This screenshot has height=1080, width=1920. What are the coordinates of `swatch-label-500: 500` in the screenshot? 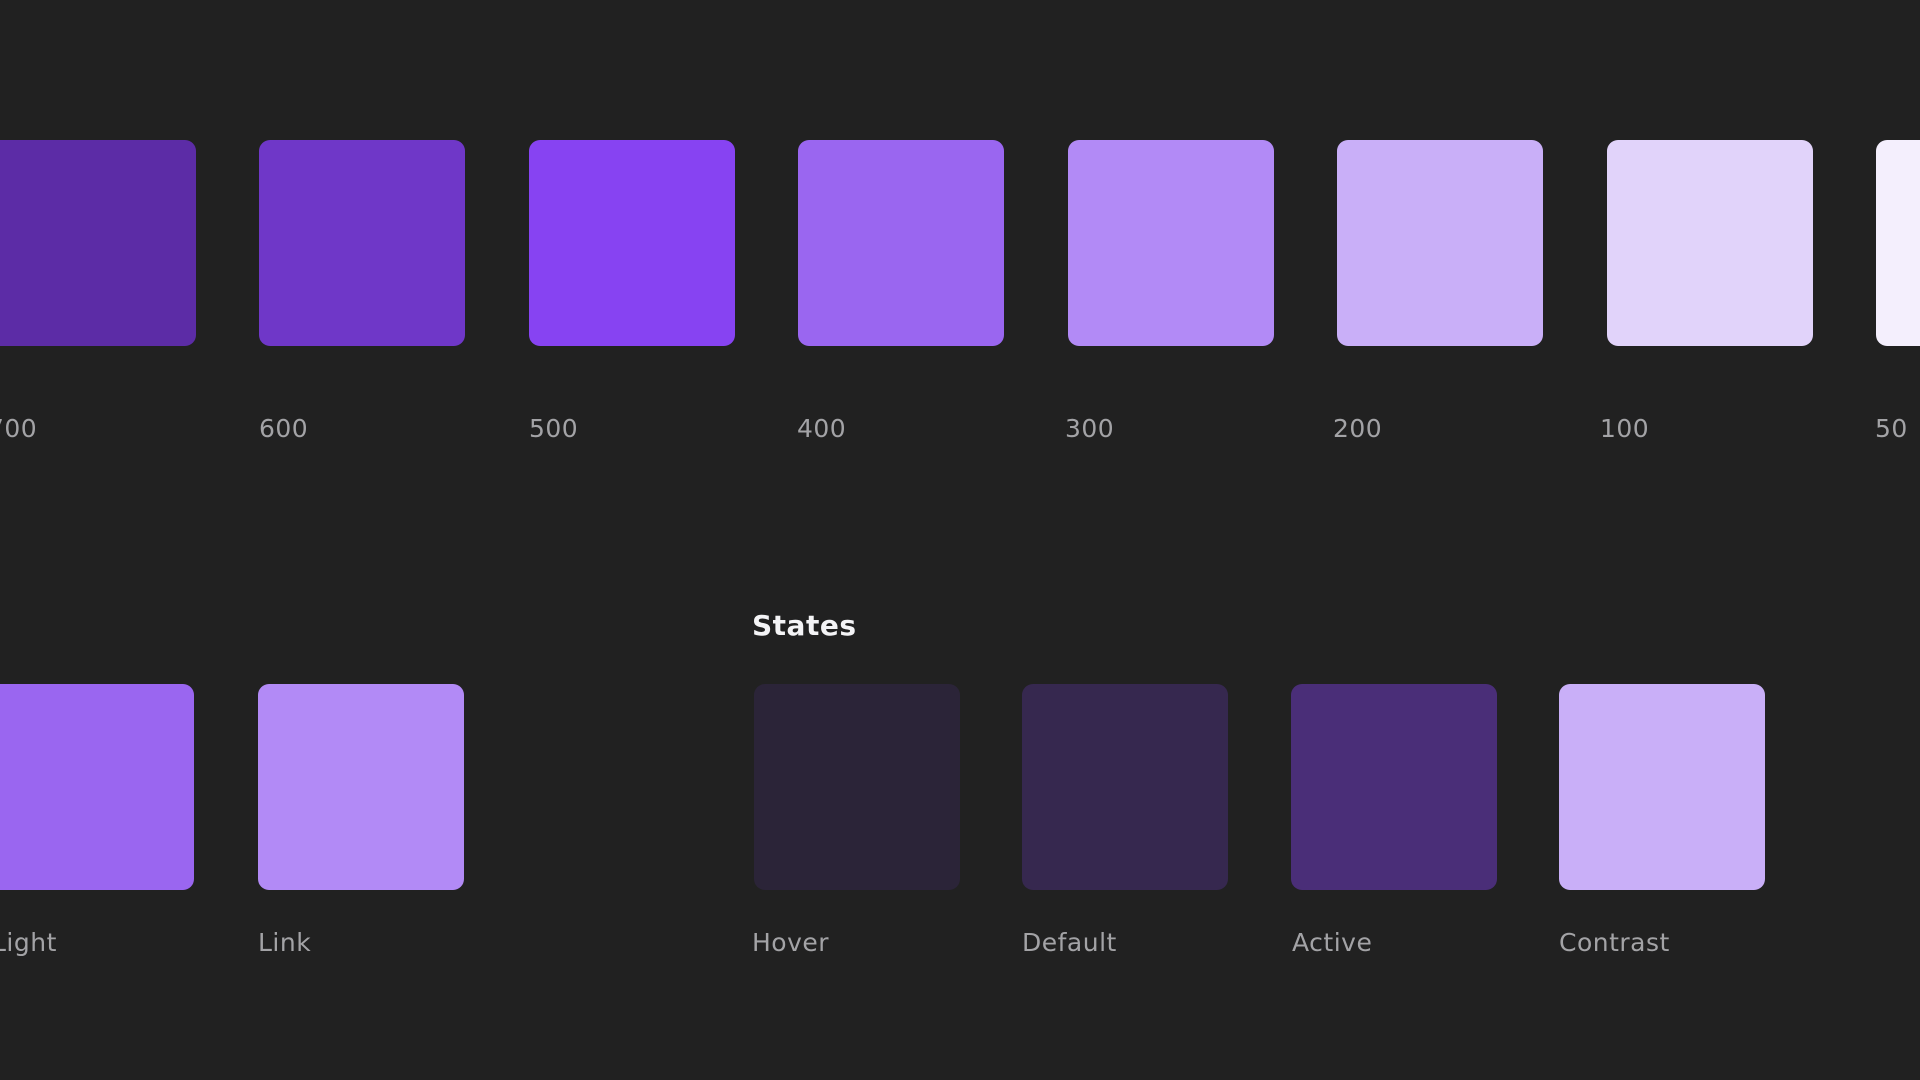 It's located at (554, 428).